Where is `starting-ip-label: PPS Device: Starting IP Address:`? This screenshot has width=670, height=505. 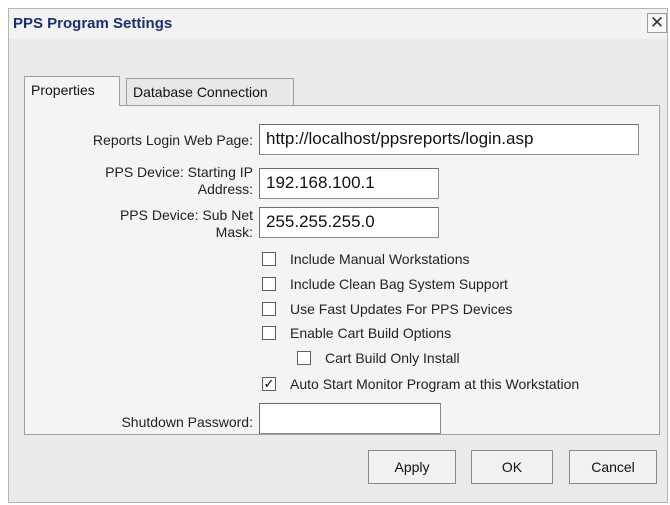 starting-ip-label: PPS Device: Starting IP Address: is located at coordinates (140, 181).